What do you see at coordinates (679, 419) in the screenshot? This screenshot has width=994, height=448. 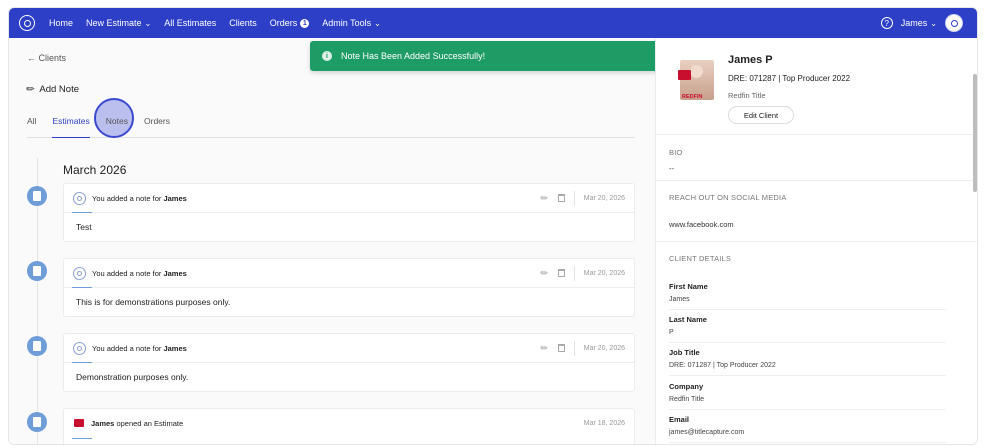 I see `email-label: Email` at bounding box center [679, 419].